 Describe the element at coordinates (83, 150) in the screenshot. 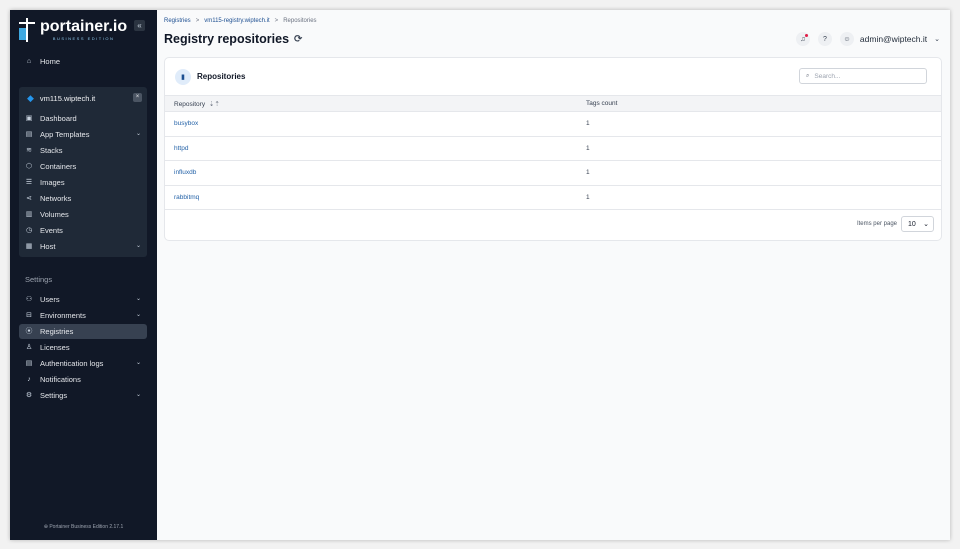

I see `sidebar-item-stacks: ≋ Stacks` at that location.